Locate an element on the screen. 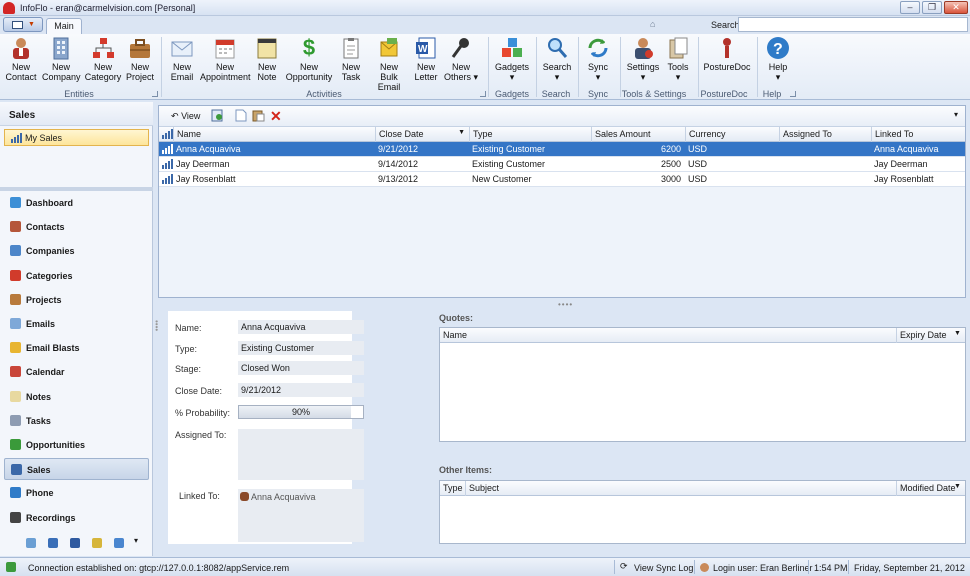 This screenshot has width=970, height=576. cell-amount: 6200 is located at coordinates (670, 149).